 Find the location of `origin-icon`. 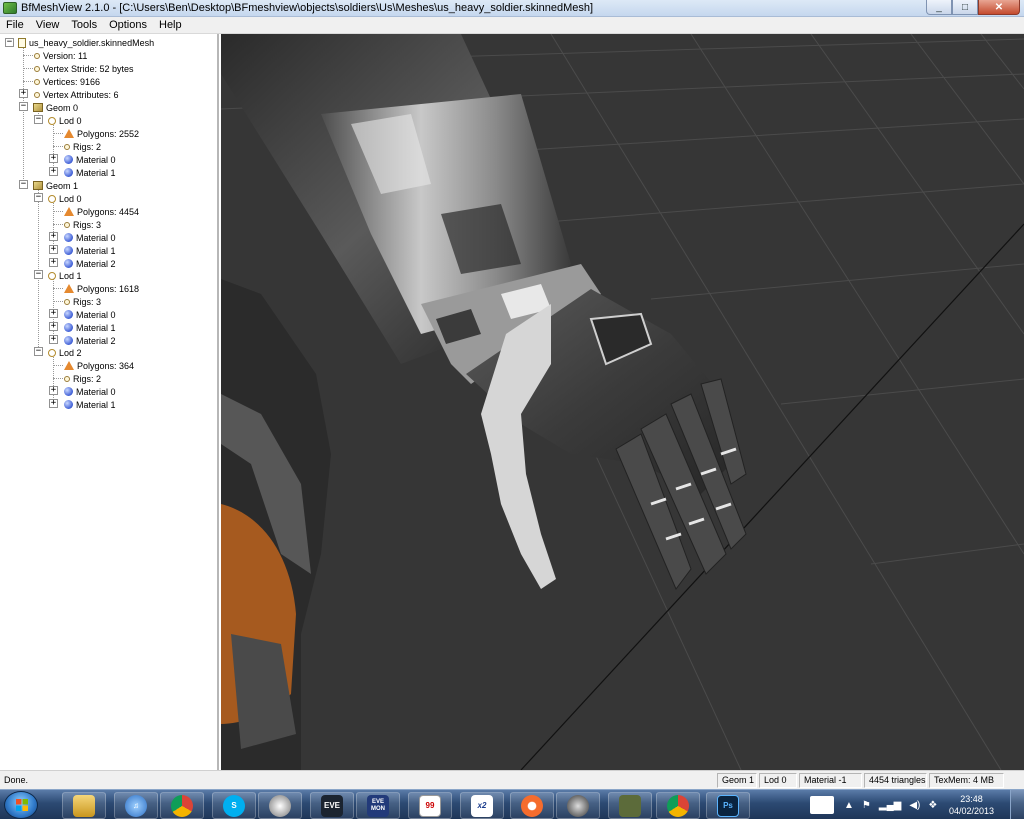

origin-icon is located at coordinates (532, 805).